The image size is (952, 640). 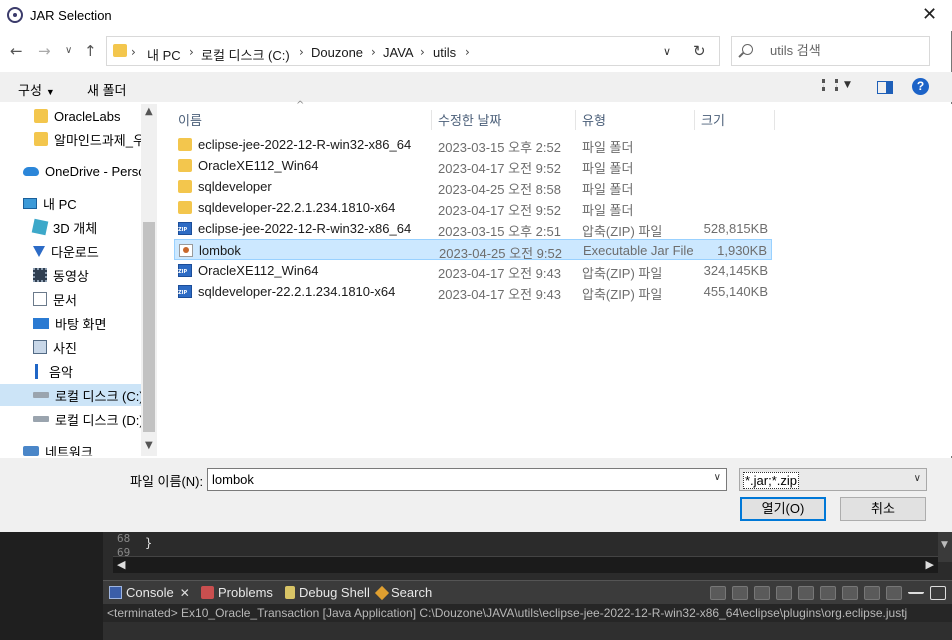 I want to click on column-header-date: 수정한 날짜, so click(x=504, y=120).